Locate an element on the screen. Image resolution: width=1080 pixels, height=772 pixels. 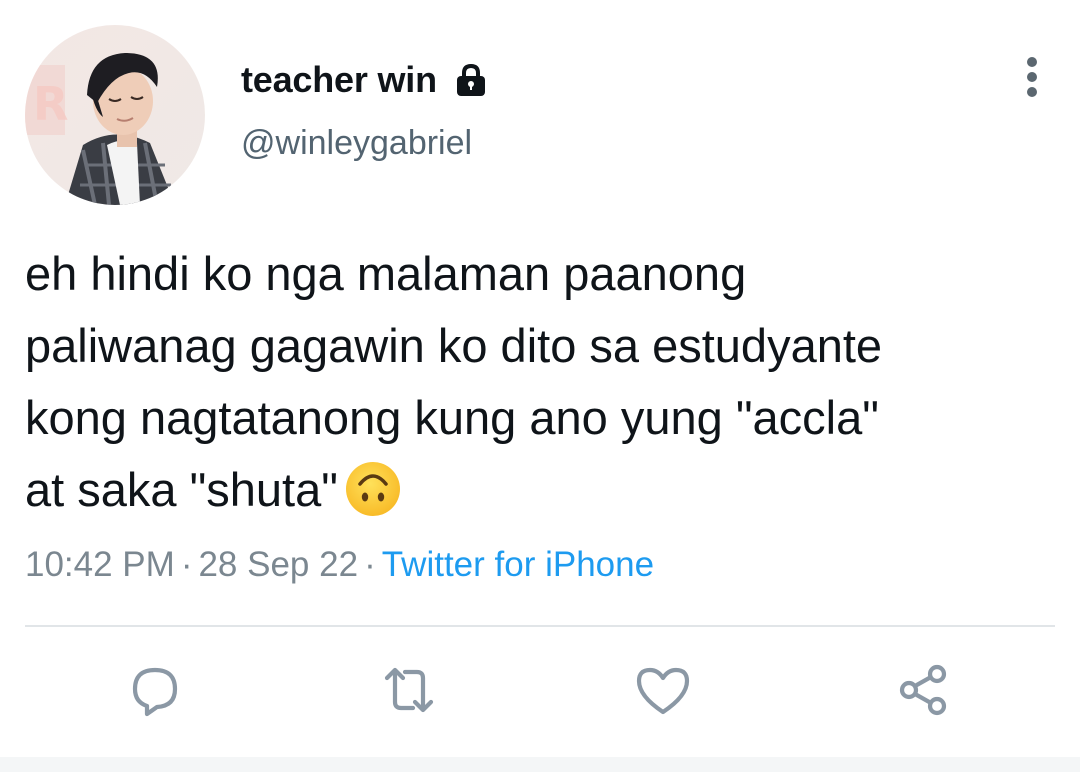
reply-icon is located at coordinates (155, 692).